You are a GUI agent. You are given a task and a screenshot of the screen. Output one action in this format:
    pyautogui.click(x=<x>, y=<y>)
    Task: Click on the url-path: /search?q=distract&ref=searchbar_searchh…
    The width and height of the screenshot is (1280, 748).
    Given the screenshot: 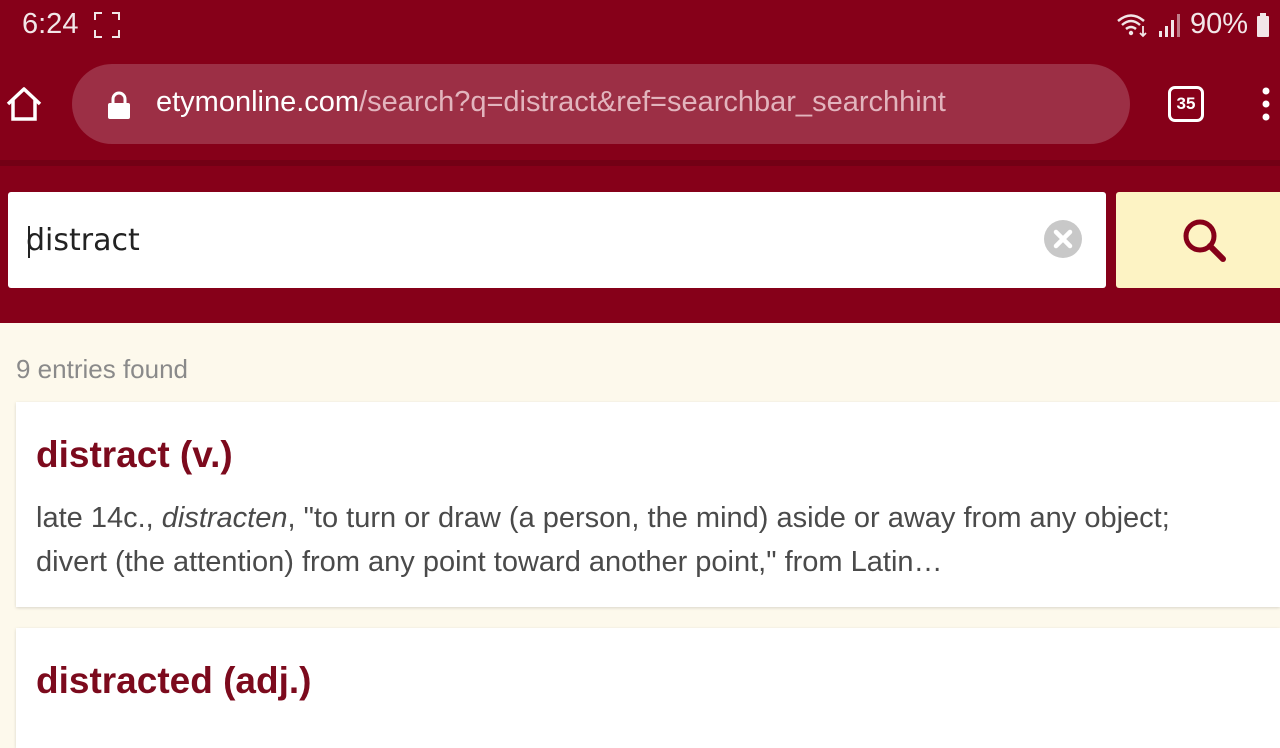 What is the action you would take?
    pyautogui.click(x=652, y=102)
    